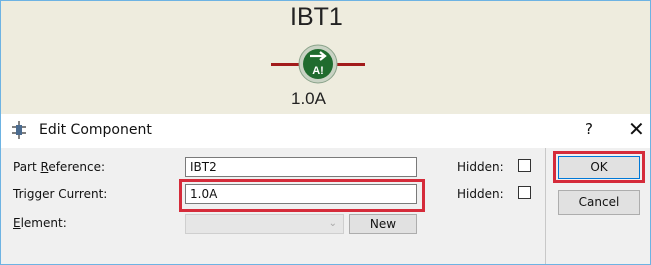 The image size is (651, 265). I want to click on cancel-button: Cancel, so click(599, 202).